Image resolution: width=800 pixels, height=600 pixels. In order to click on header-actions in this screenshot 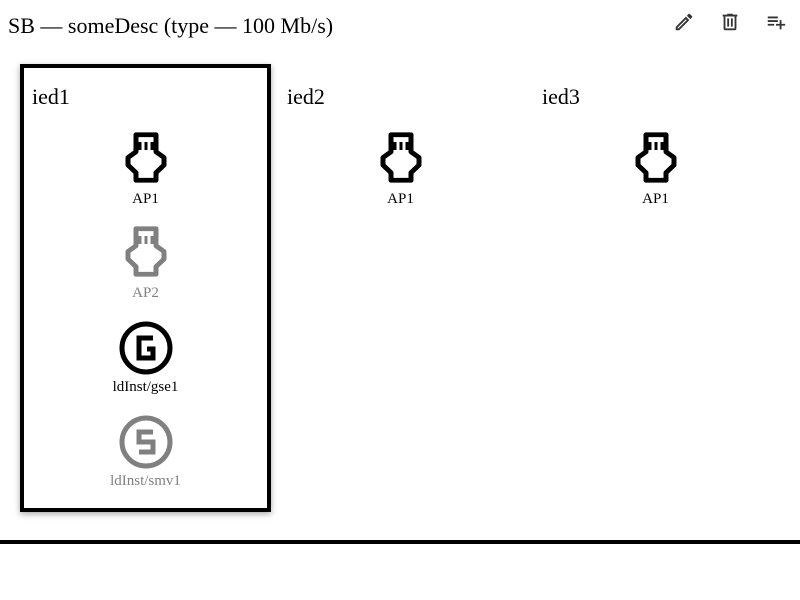, I will do `click(730, 22)`.